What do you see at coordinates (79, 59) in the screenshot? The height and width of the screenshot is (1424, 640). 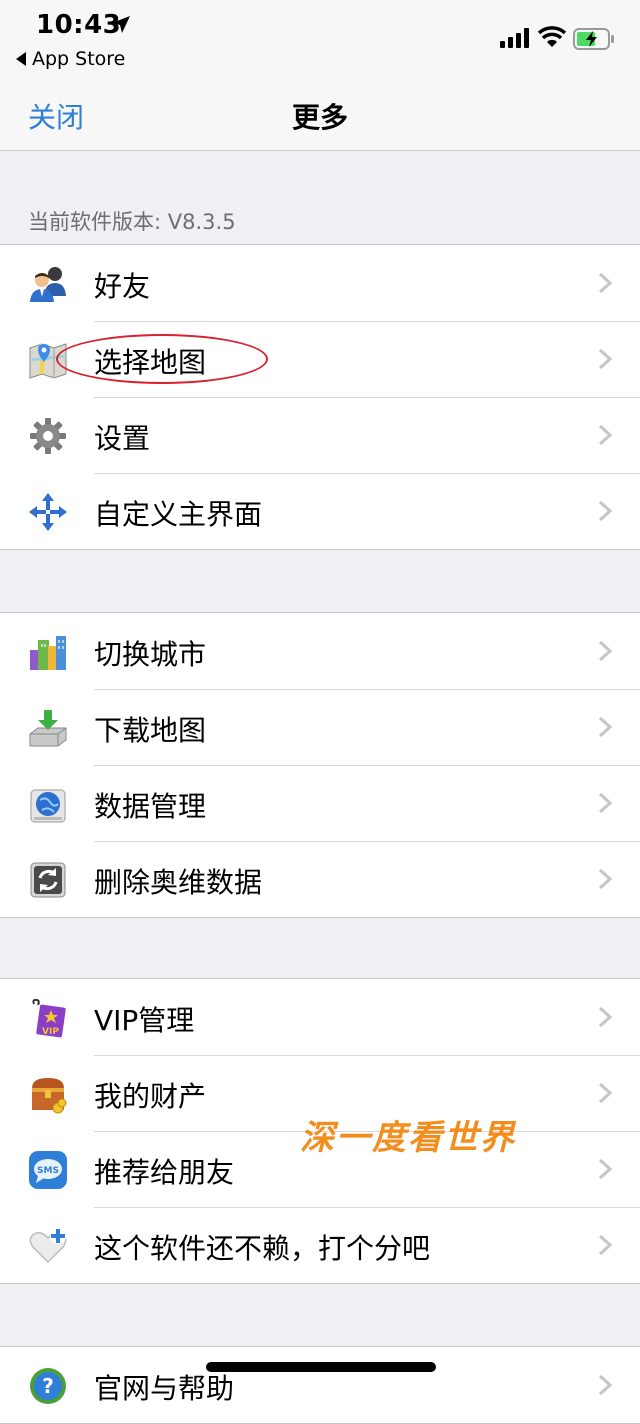 I see `back-app-label: App Store` at bounding box center [79, 59].